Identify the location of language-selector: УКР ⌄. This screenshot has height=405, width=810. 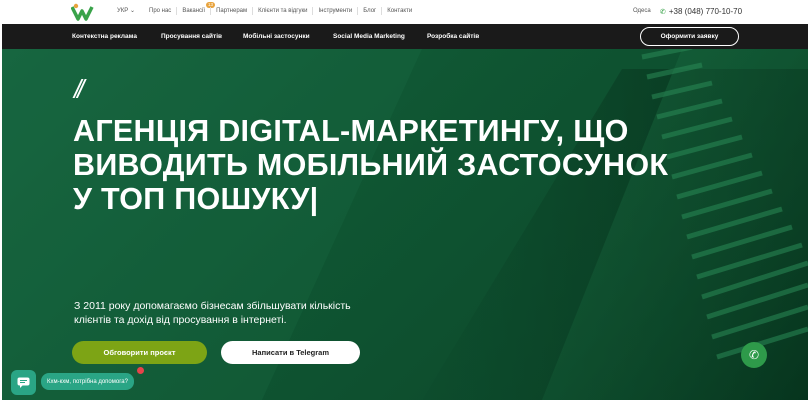
(126, 10).